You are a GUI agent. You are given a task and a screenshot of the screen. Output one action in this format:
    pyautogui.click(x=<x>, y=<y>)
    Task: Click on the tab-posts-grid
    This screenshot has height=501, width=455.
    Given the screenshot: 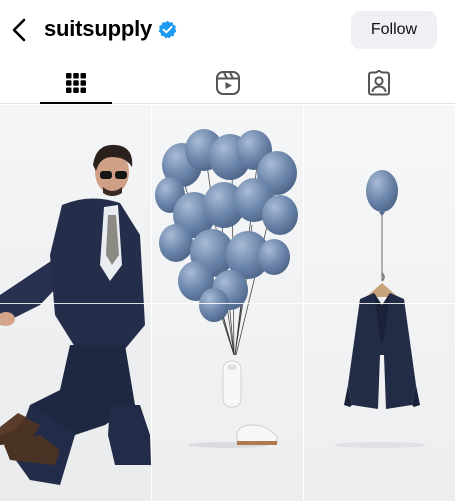 What is the action you would take?
    pyautogui.click(x=76, y=83)
    